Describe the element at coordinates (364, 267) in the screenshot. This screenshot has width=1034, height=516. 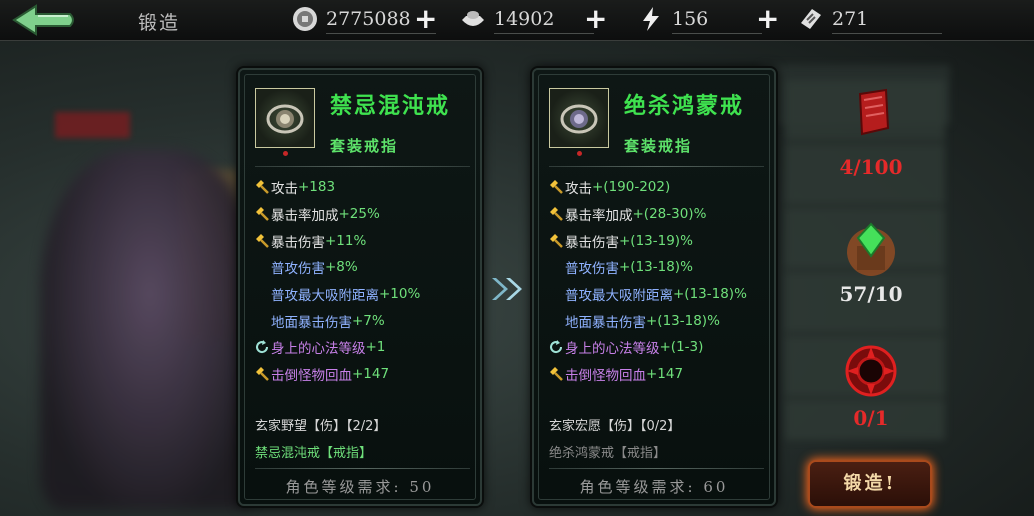
I see `stat-row: 普攻伤害 +8%` at that location.